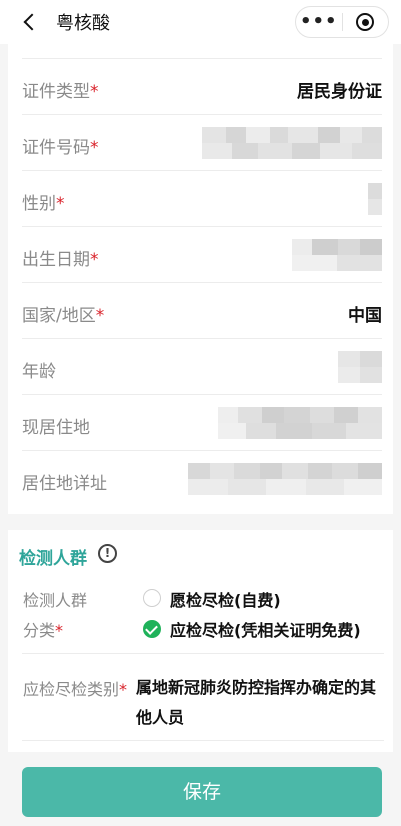 Image resolution: width=401 pixels, height=826 pixels. What do you see at coordinates (60, 260) in the screenshot?
I see `birth-date-label: 出生日期*` at bounding box center [60, 260].